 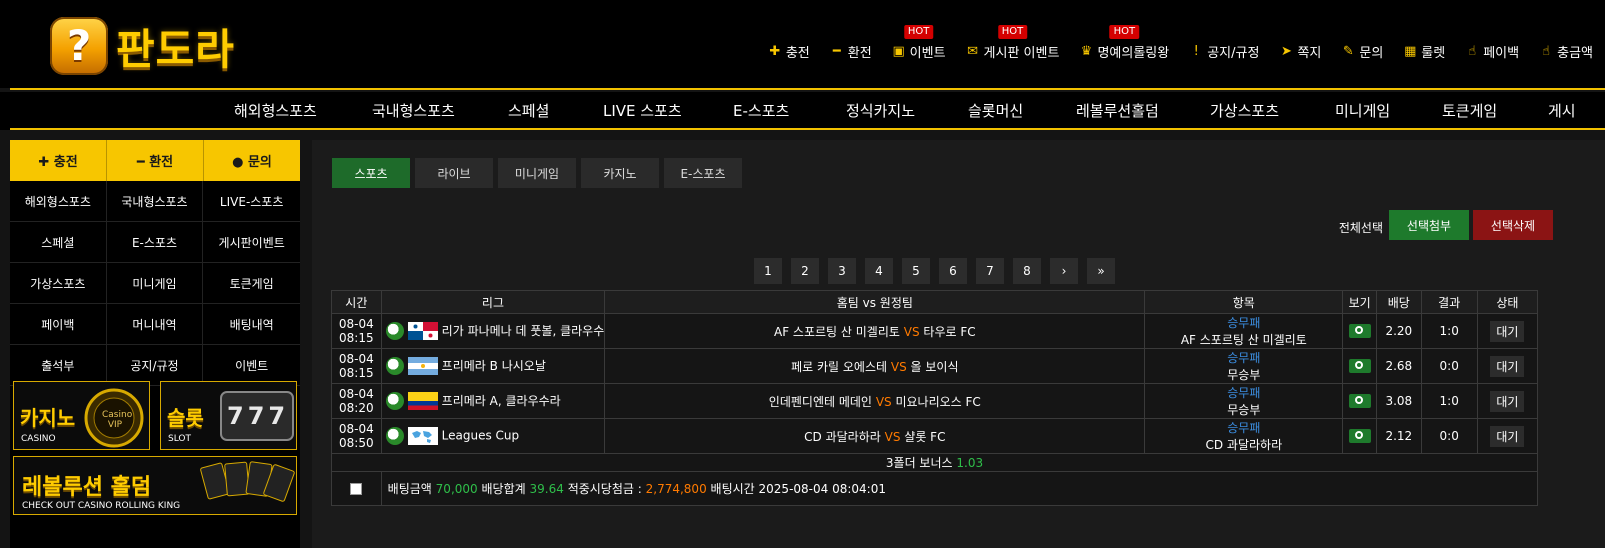 I want to click on last-page-button: », so click(x=1101, y=271).